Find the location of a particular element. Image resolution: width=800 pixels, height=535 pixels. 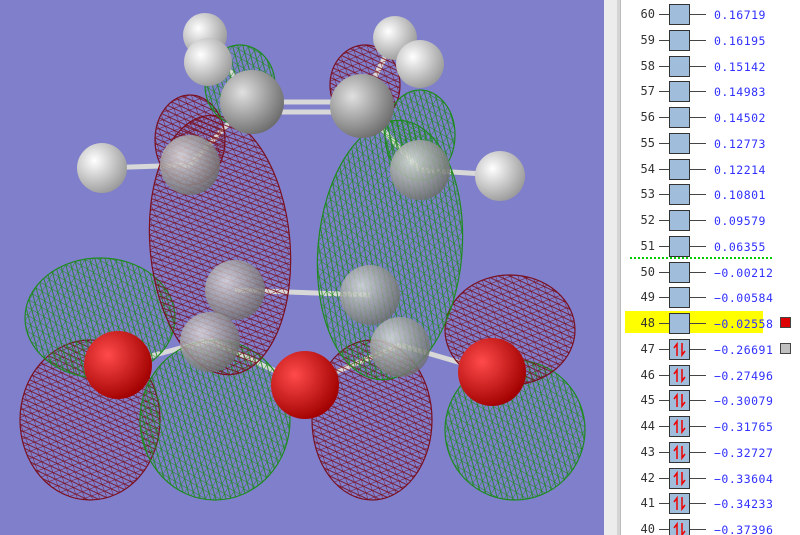

mo-row-49: 49 −0.00584 is located at coordinates (710, 298).